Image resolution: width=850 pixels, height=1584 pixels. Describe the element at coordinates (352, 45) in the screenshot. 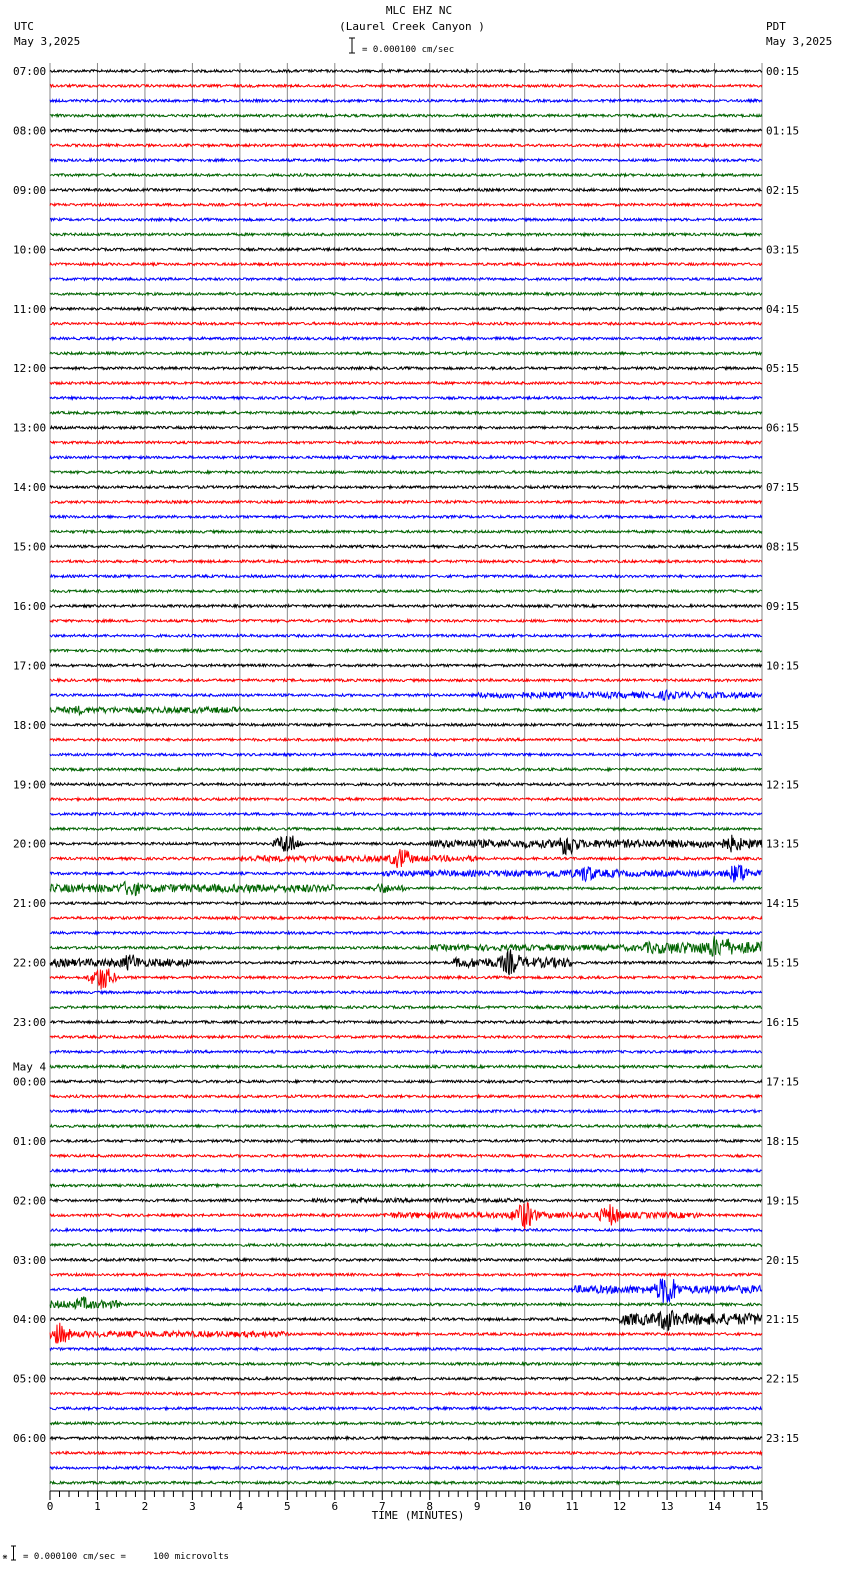

I see `scale-bar-icon` at that location.